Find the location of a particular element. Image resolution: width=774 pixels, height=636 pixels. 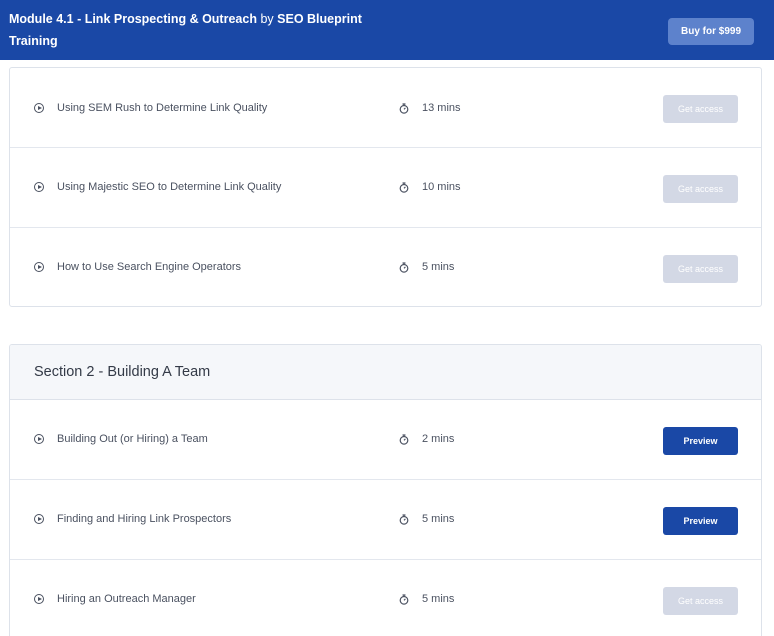

lesson-title: Finding and Hiring Link Prospectors is located at coordinates (144, 519).